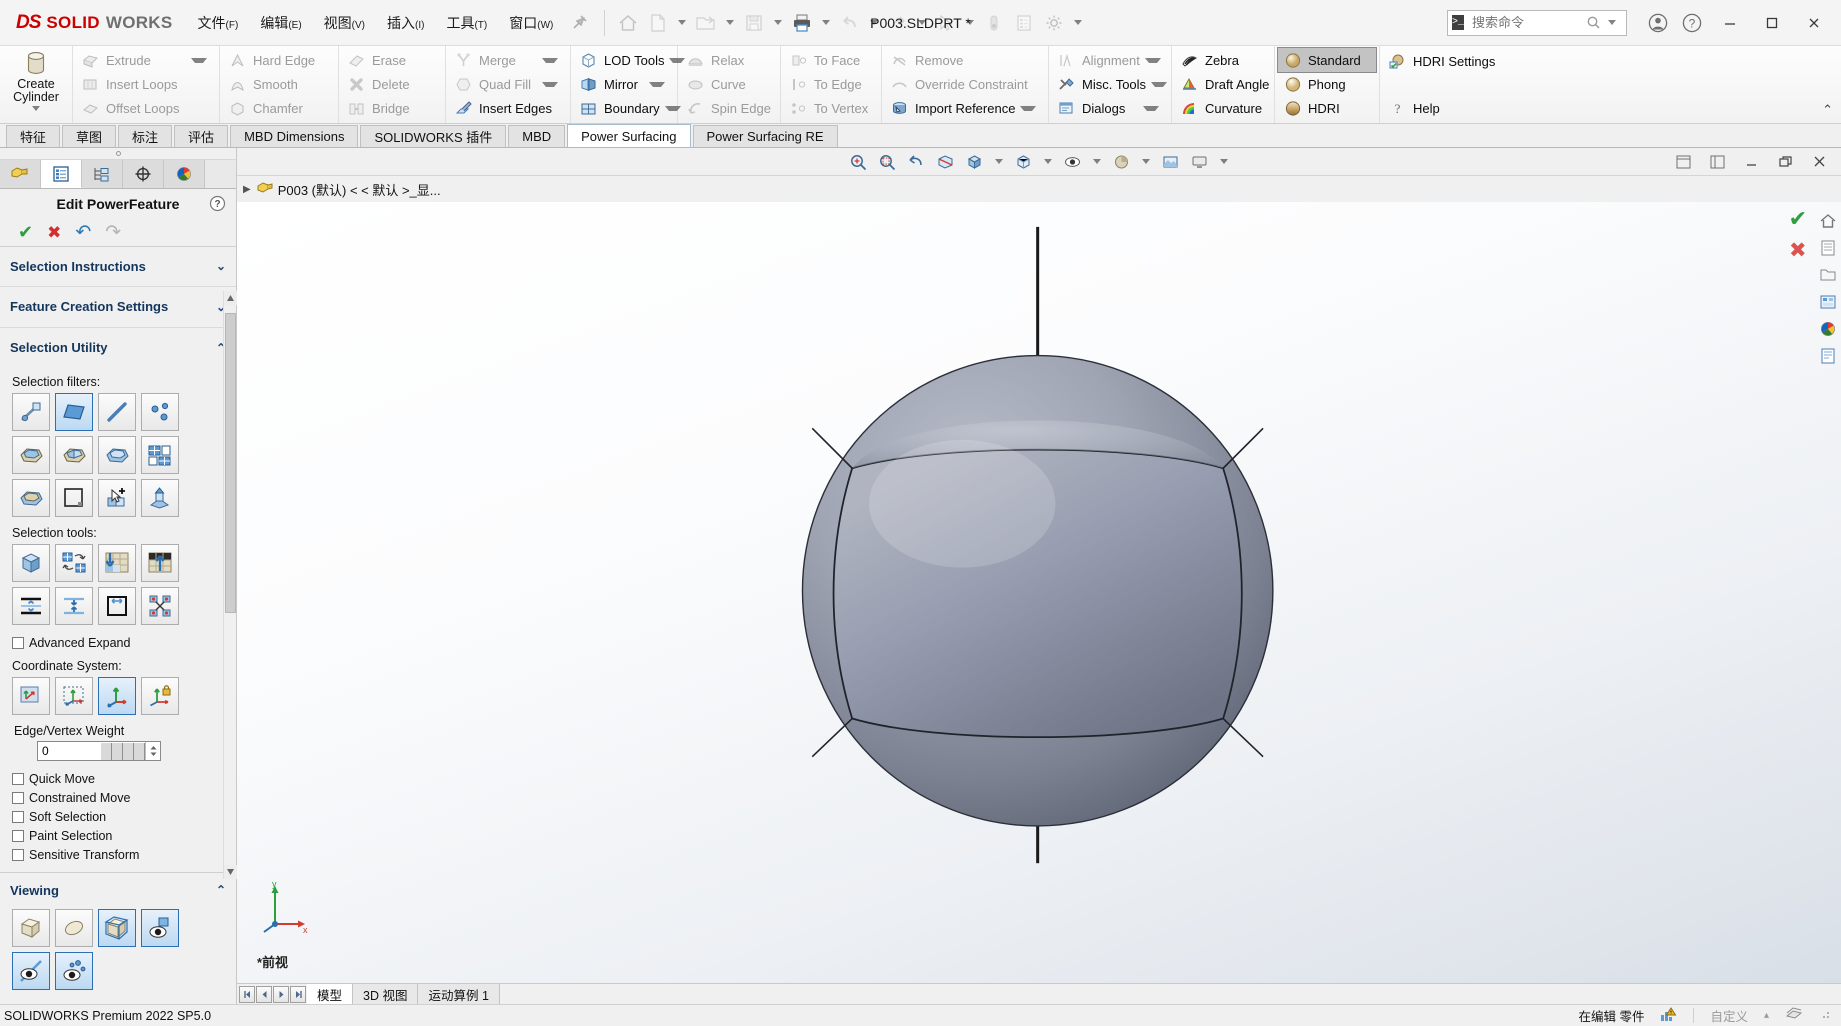 This screenshot has height=1026, width=1841. I want to click on filter-open-box-blue-icon, so click(117, 455).